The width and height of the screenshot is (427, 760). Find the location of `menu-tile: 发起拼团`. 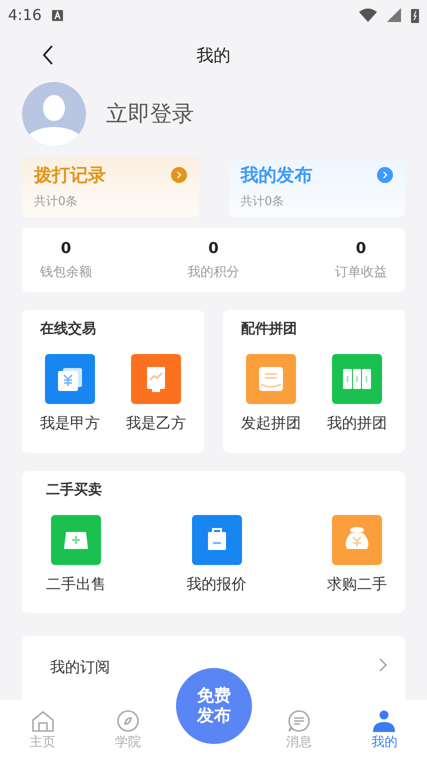

menu-tile: 发起拼团 is located at coordinates (271, 393).